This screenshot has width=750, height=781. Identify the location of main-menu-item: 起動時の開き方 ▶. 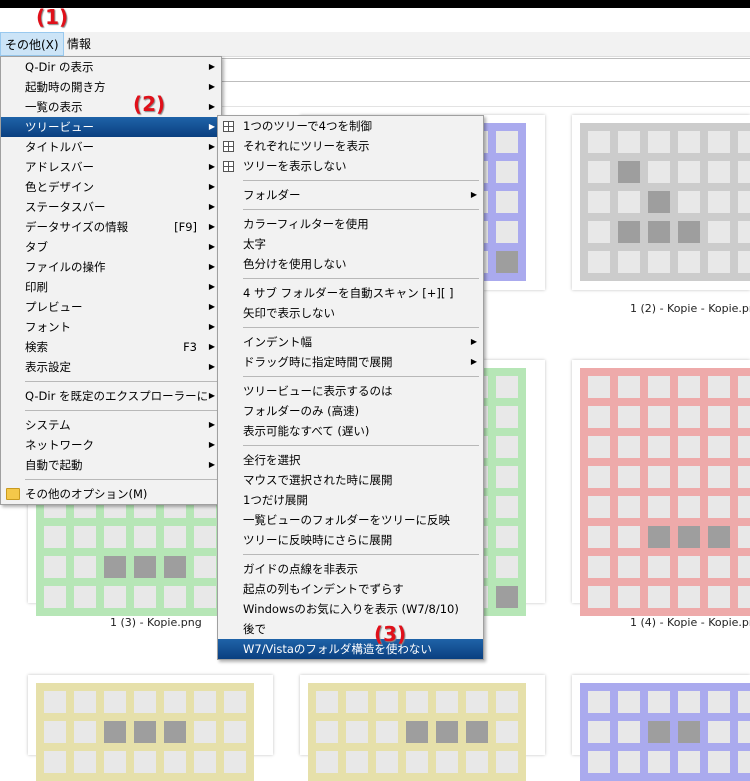
(111, 87).